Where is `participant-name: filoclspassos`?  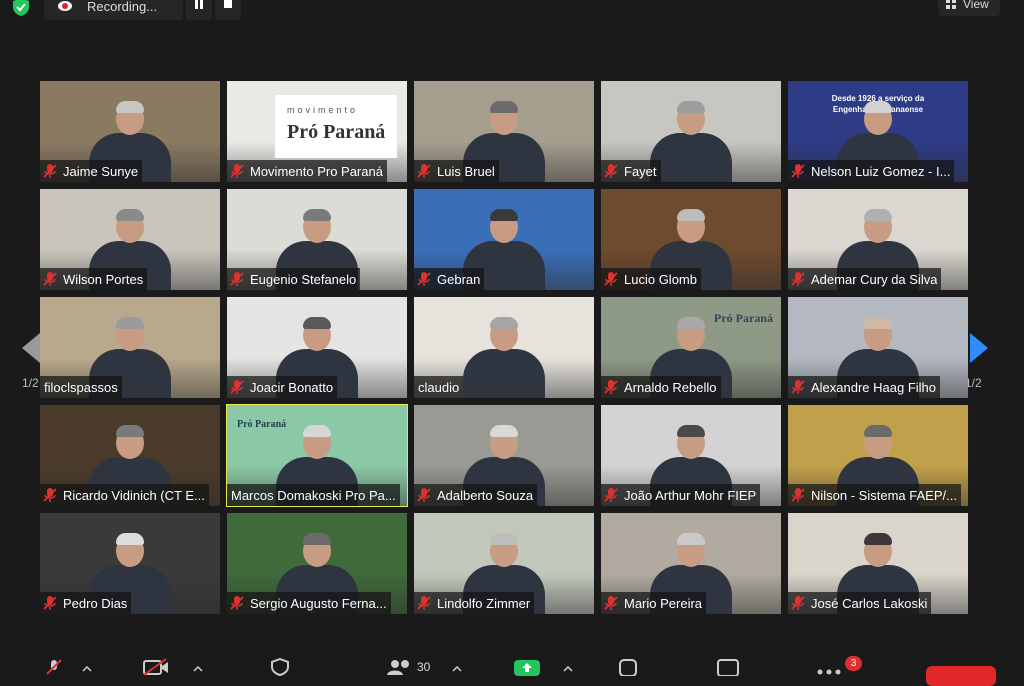 participant-name: filoclspassos is located at coordinates (81, 387).